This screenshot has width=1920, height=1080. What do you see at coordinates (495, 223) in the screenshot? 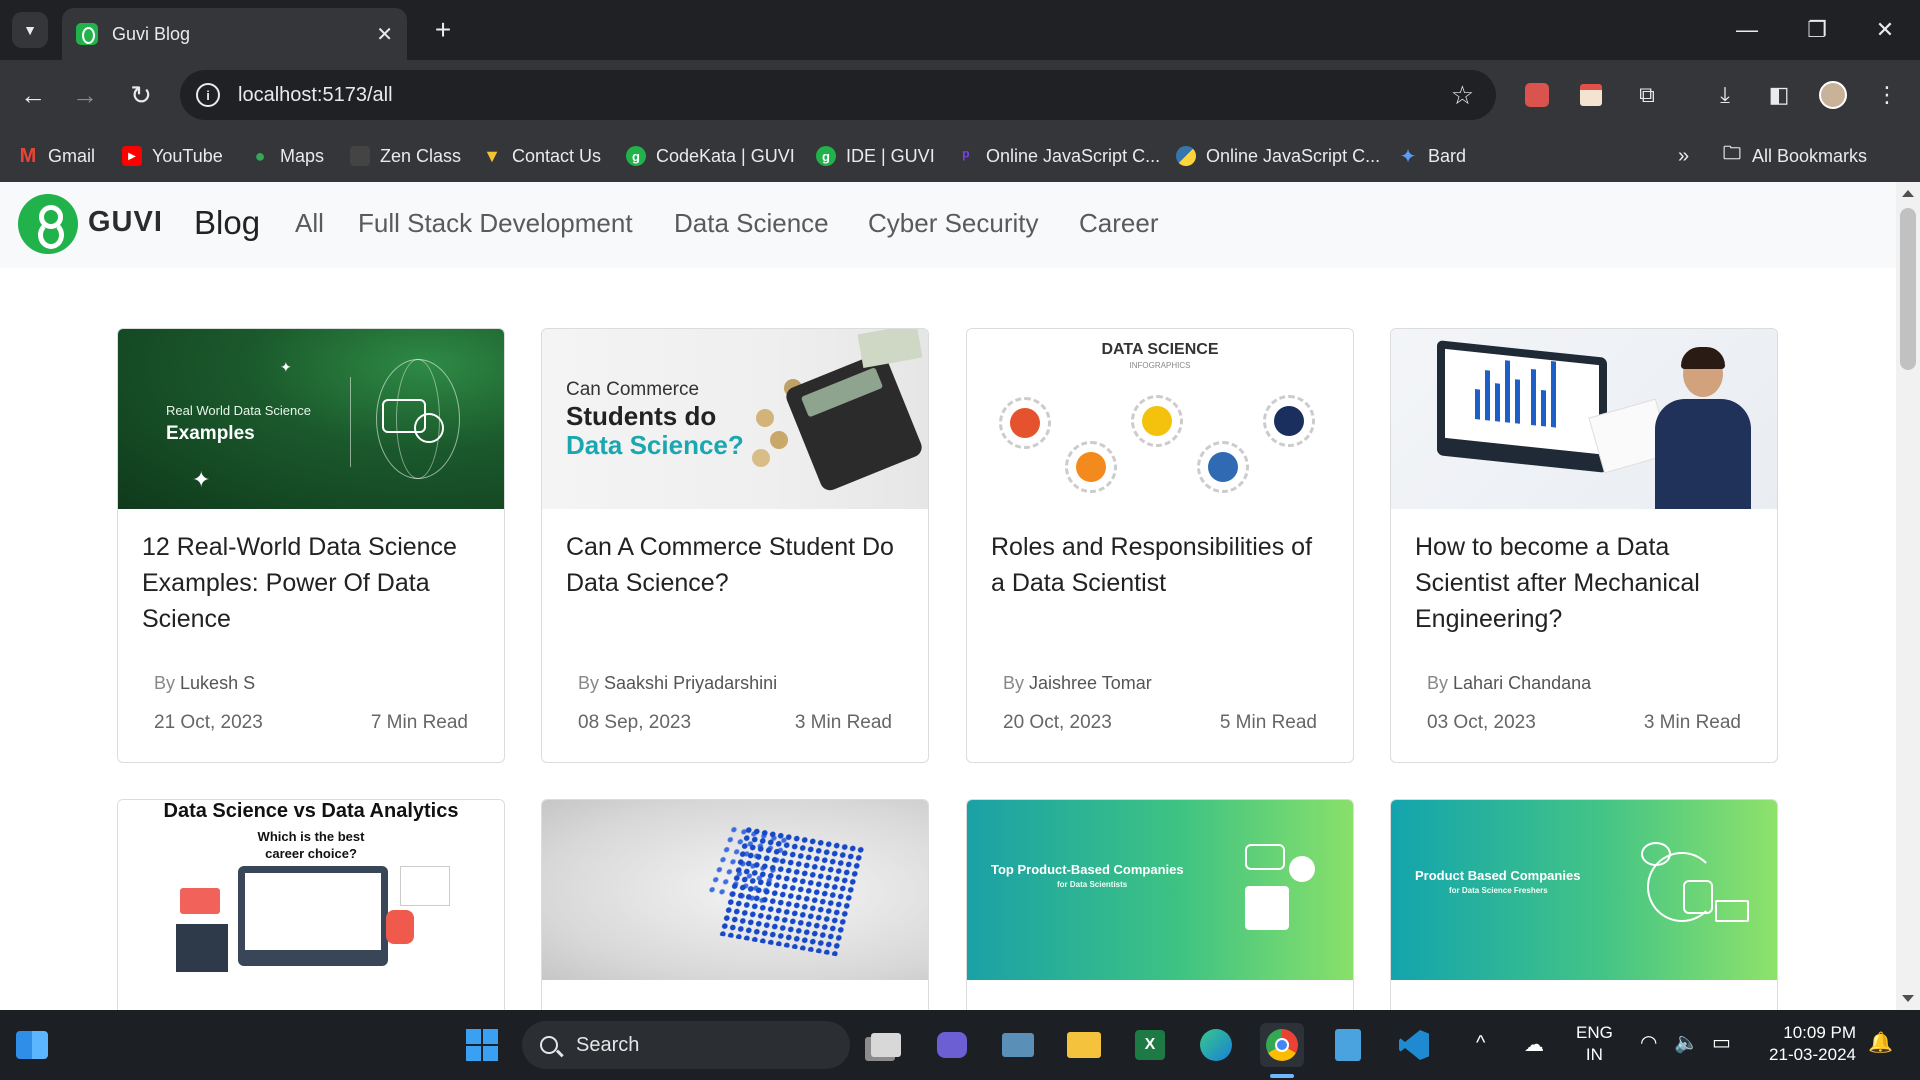
I see `nav-full-stack: Full Stack Development` at bounding box center [495, 223].